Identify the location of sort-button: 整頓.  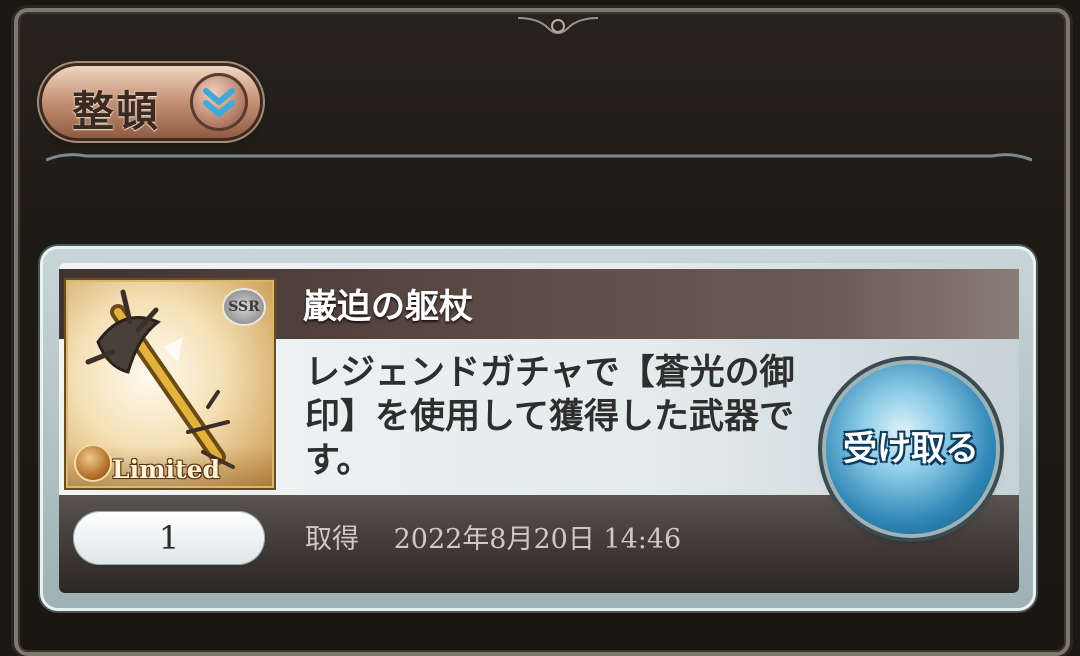
(151, 102).